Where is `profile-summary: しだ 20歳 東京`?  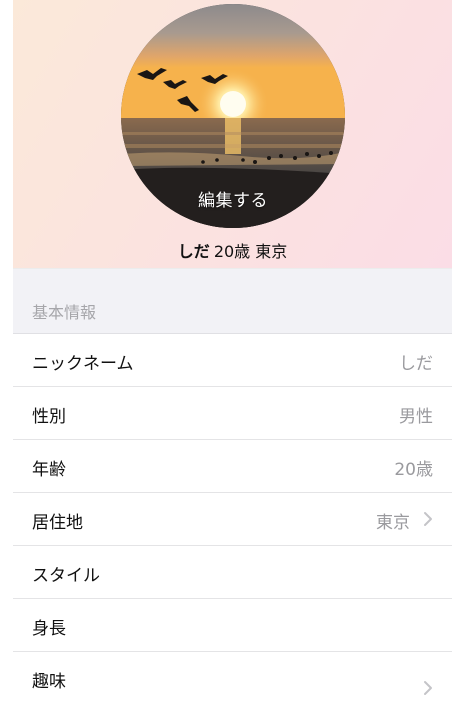 profile-summary: しだ 20歳 東京 is located at coordinates (232, 250).